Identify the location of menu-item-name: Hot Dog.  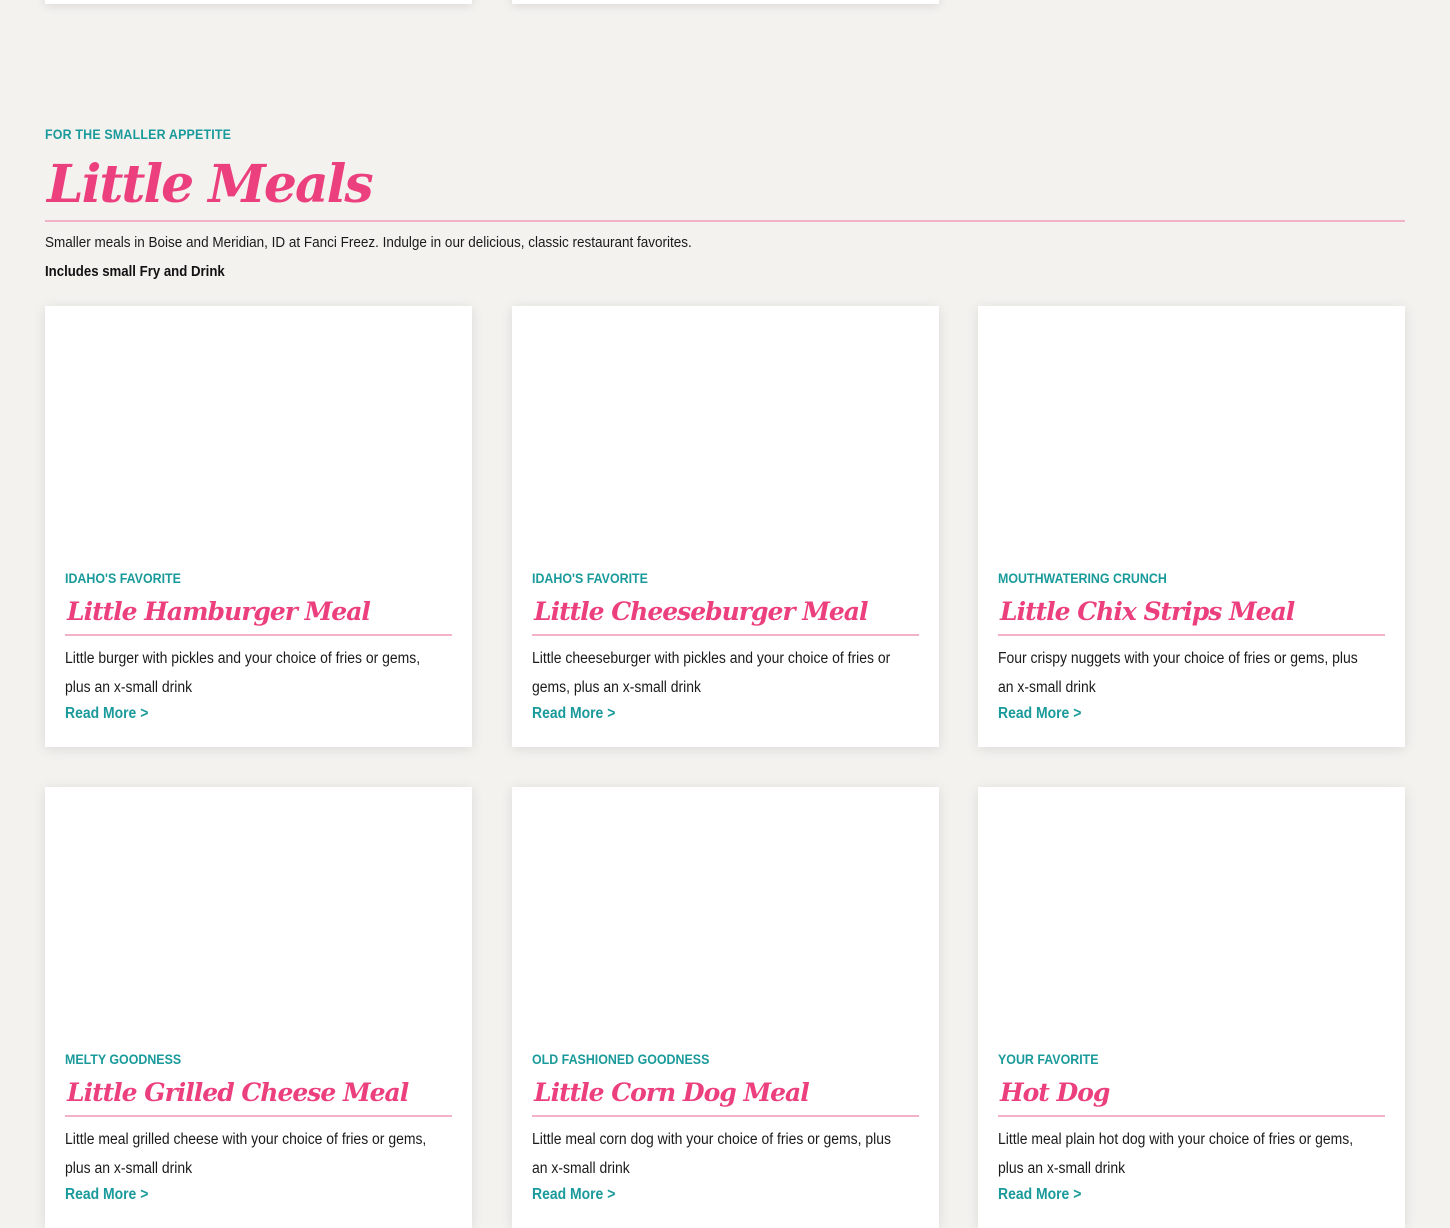
(1055, 1093).